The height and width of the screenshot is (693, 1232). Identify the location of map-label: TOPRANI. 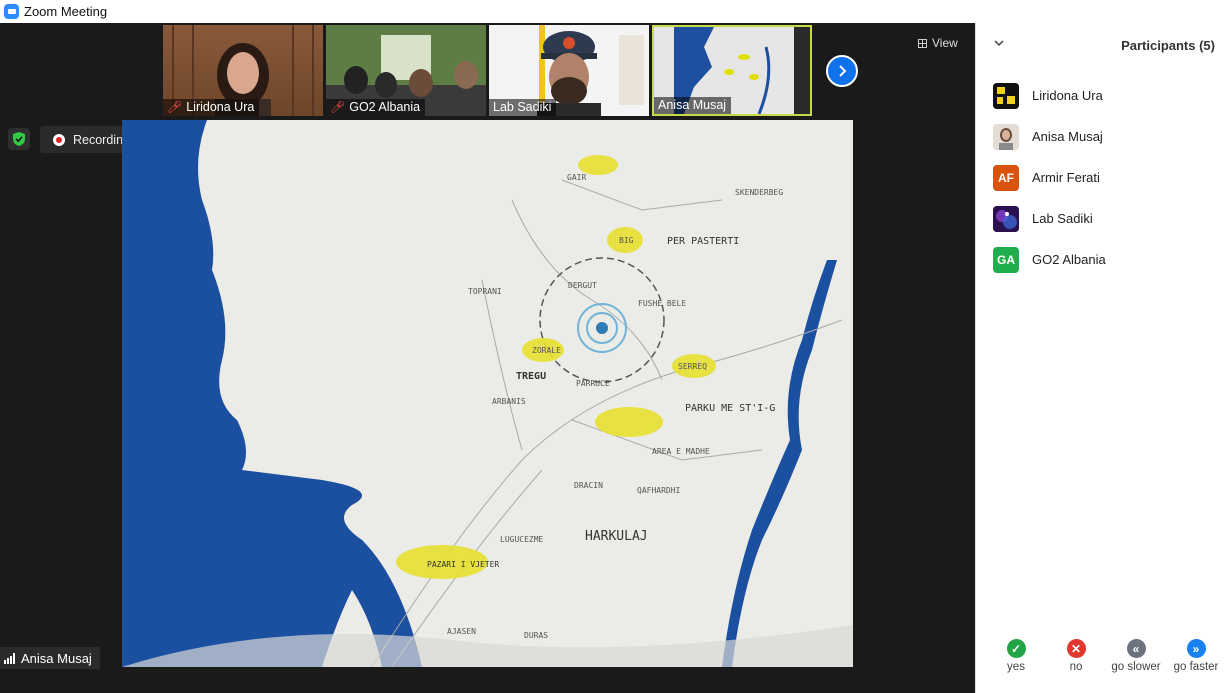
(485, 291).